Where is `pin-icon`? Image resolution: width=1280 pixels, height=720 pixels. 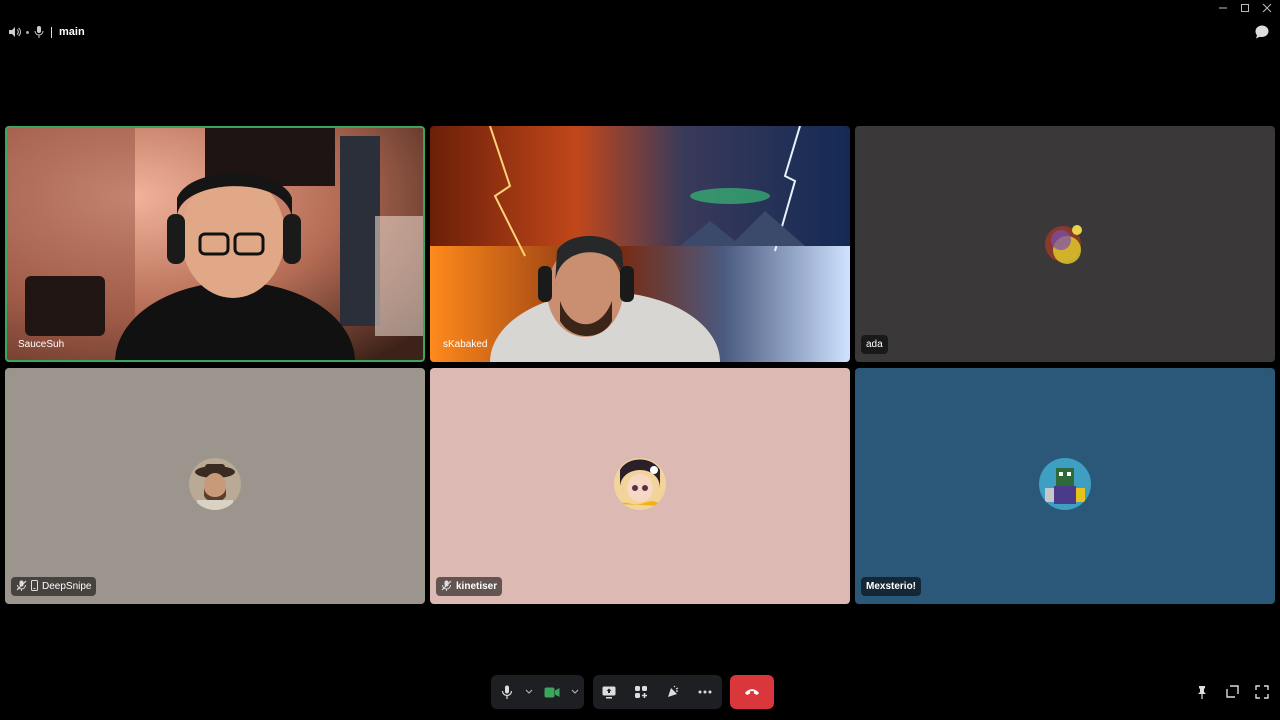 pin-icon is located at coordinates (1202, 692).